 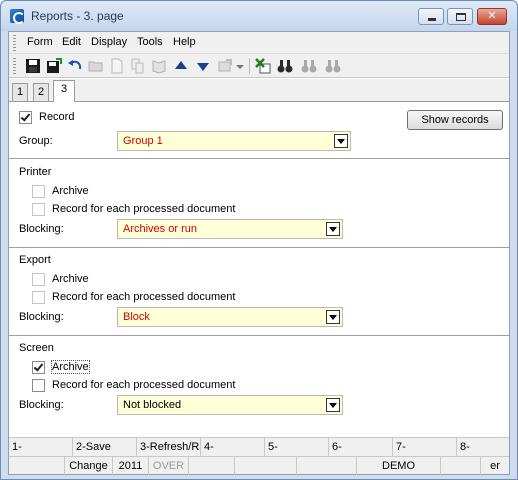 I want to click on close-button: ✕, so click(x=492, y=16).